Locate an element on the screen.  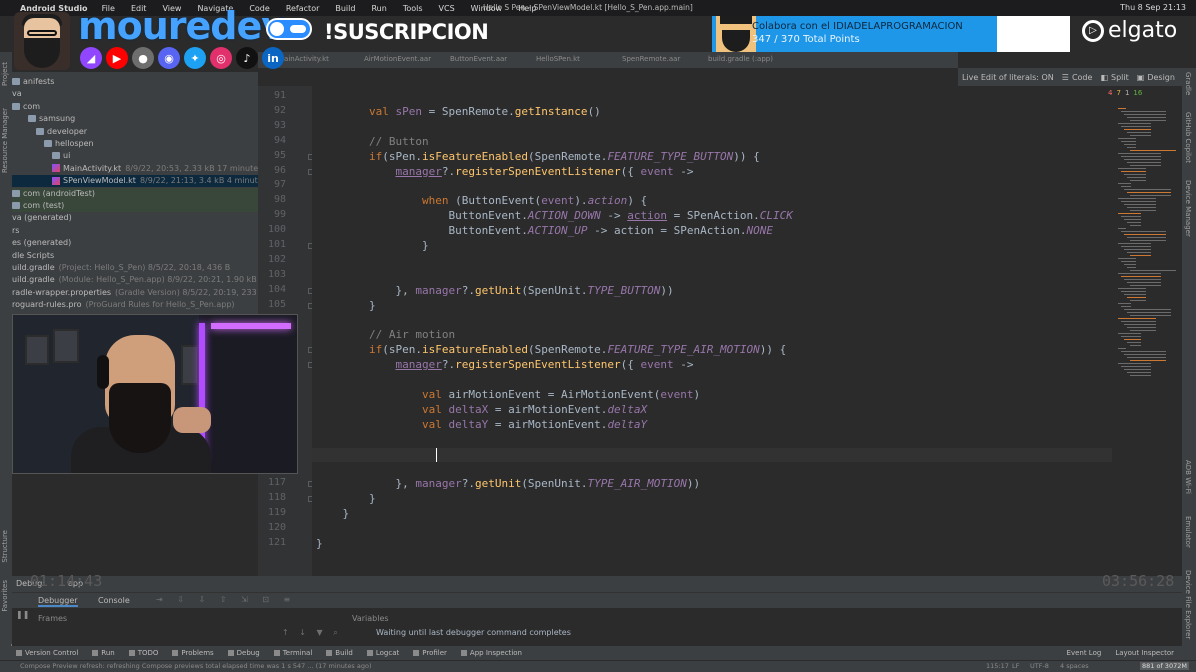
discord-icon: ◉ is located at coordinates (169, 58).